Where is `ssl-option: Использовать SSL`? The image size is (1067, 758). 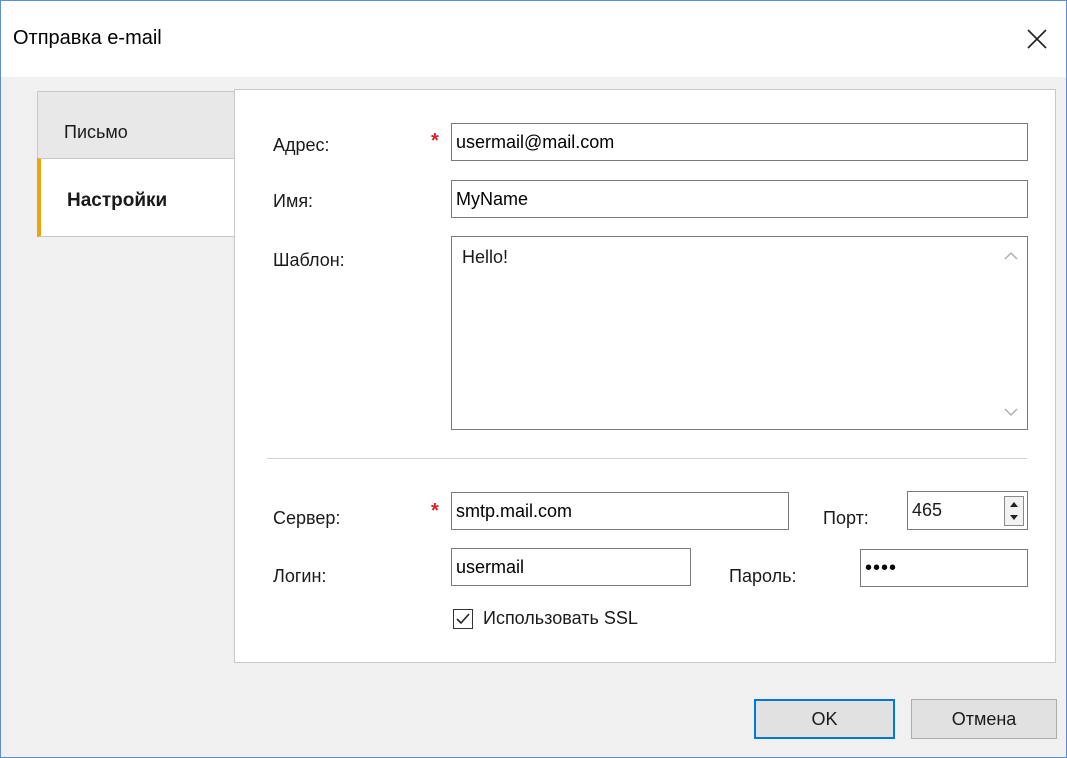 ssl-option: Использовать SSL is located at coordinates (545, 618).